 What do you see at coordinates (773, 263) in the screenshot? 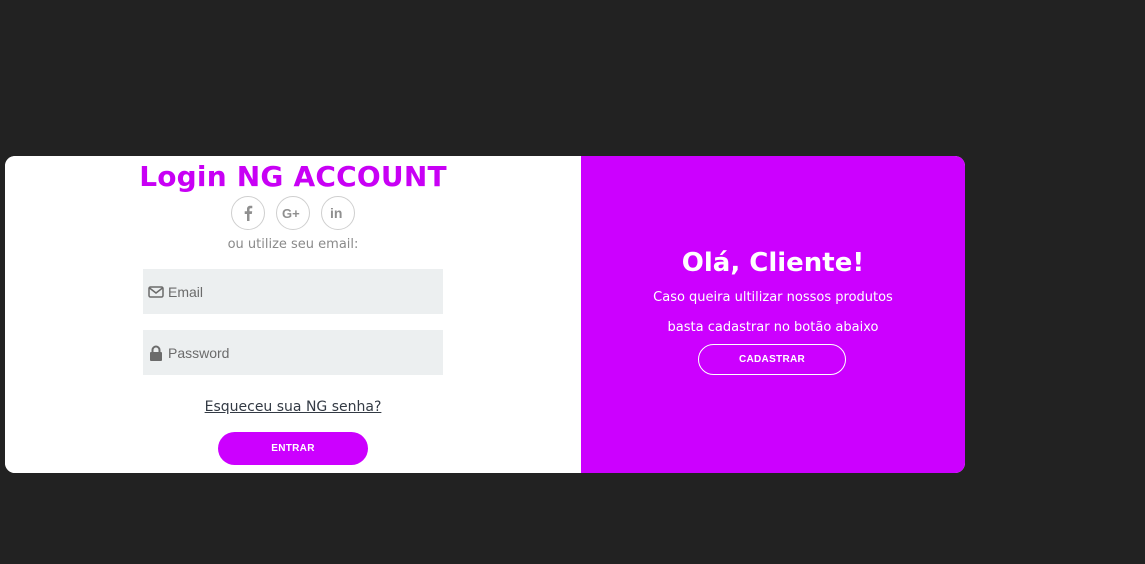
I see `greeting-heading: Olá, Cliente!` at bounding box center [773, 263].